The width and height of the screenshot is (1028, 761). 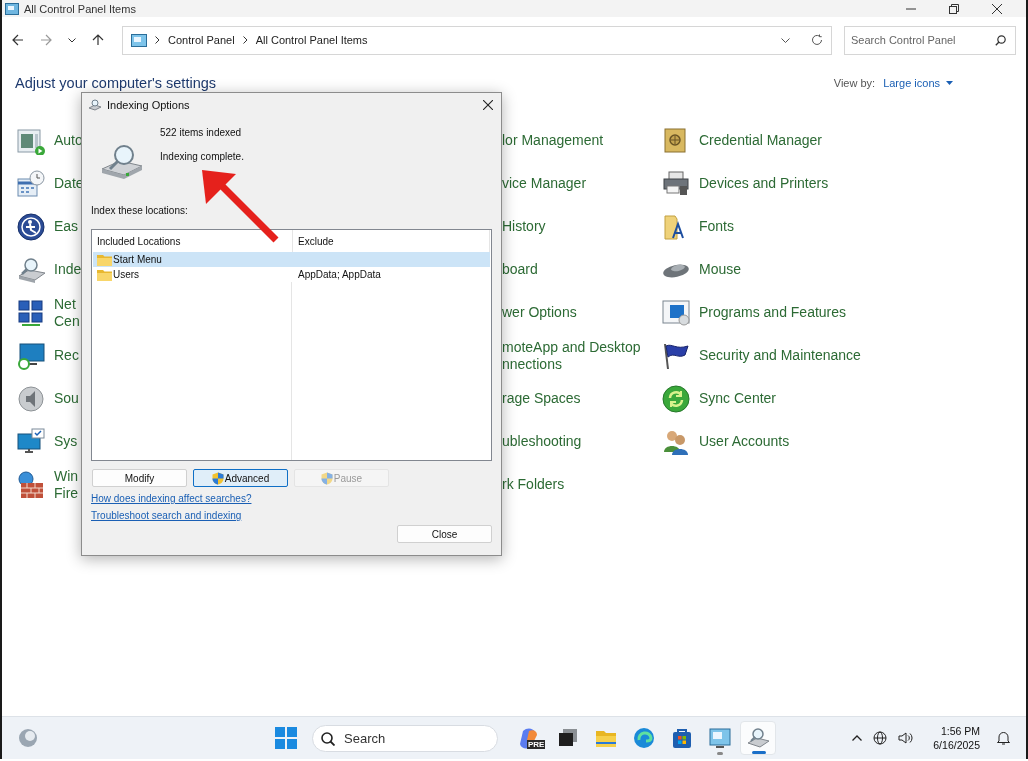 I want to click on help-link: How does indexing affect searches?, so click(x=171, y=498).